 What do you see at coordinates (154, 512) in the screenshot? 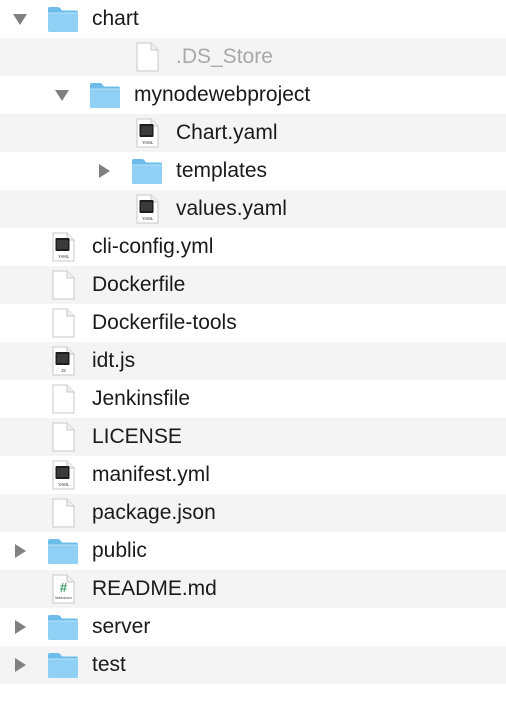
I see `tree-item-label: package.json` at bounding box center [154, 512].